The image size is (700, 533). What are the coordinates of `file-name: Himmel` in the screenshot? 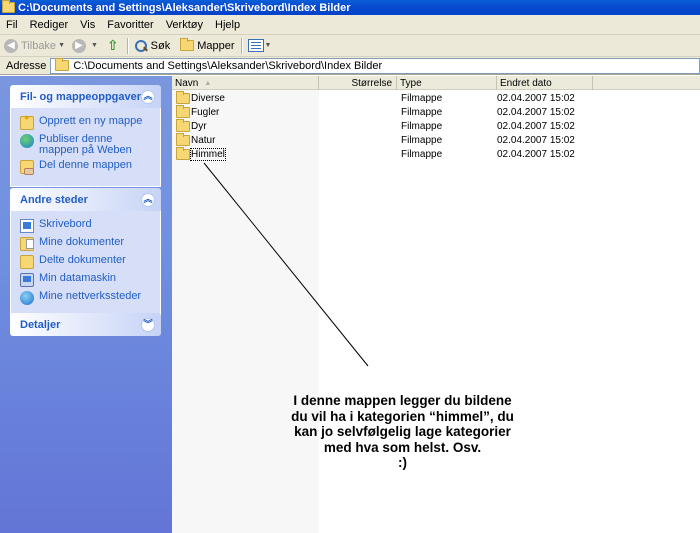 It's located at (208, 154).